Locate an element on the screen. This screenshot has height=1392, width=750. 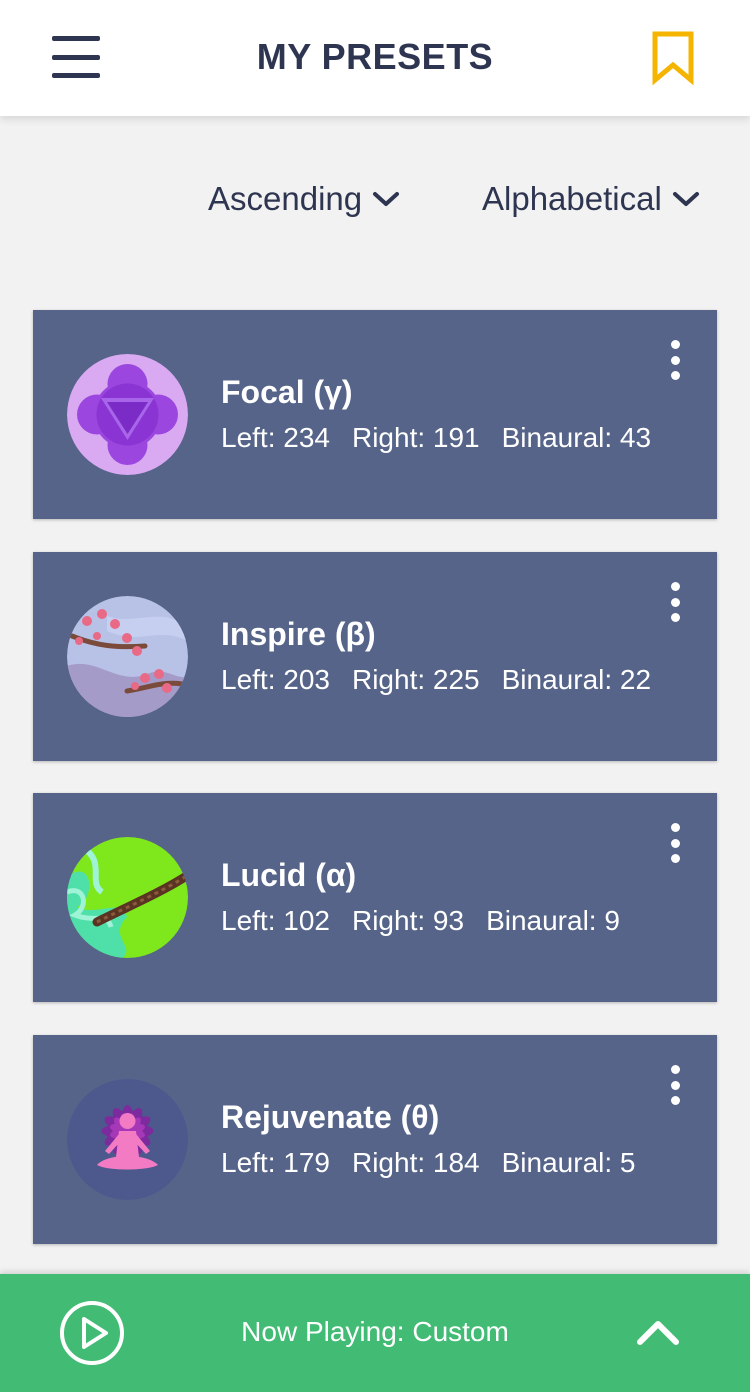
bookmark-icon is located at coordinates (673, 58).